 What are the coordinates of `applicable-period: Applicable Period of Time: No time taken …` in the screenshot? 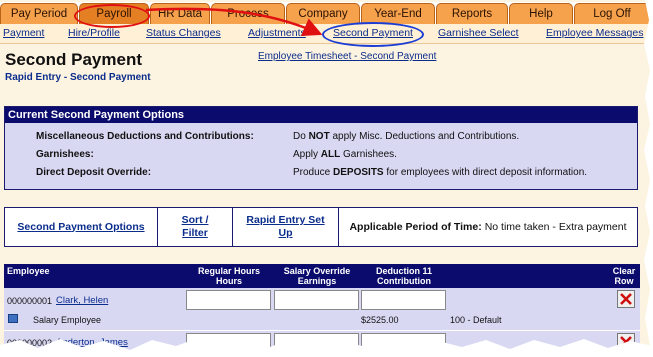 It's located at (488, 227).